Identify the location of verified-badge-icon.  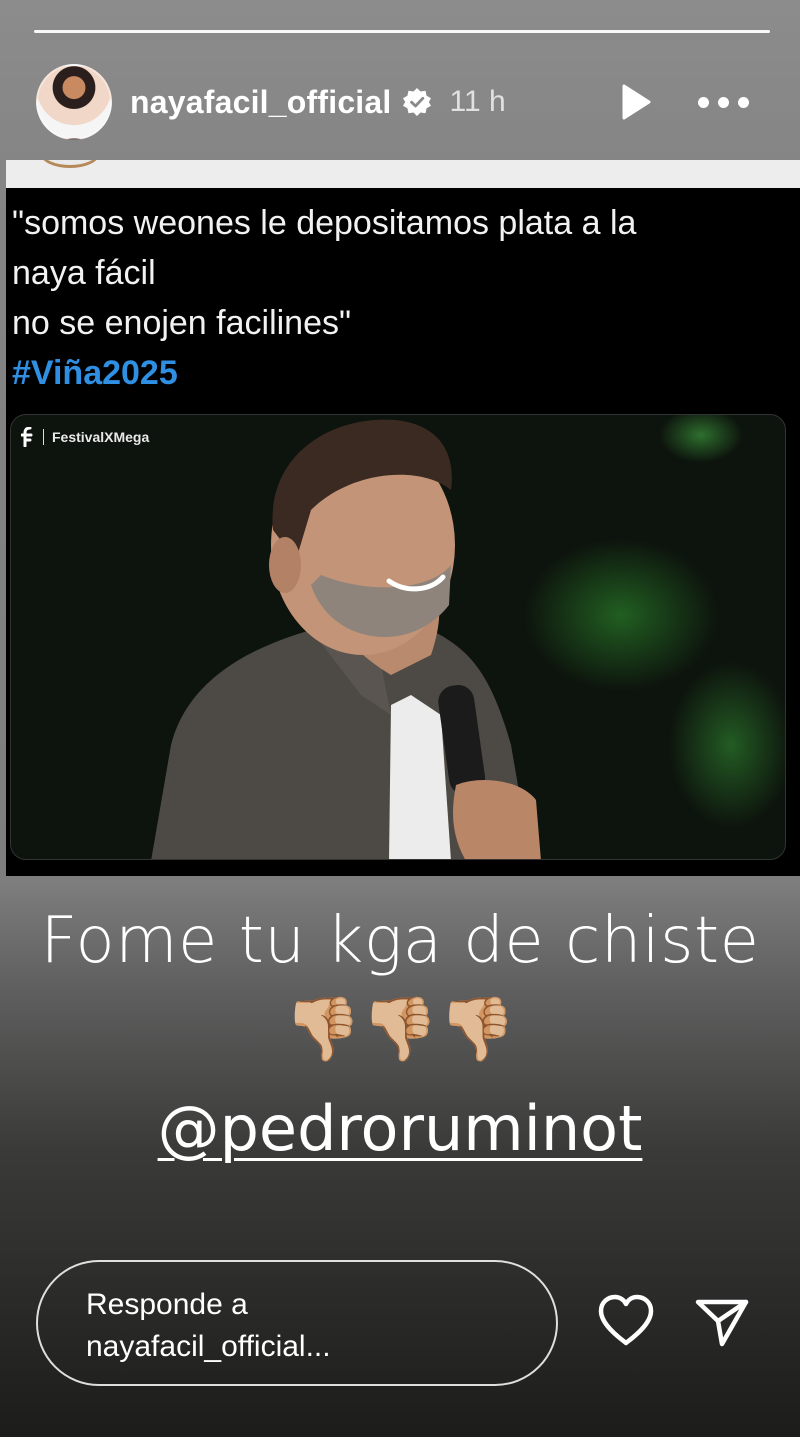
(416, 102).